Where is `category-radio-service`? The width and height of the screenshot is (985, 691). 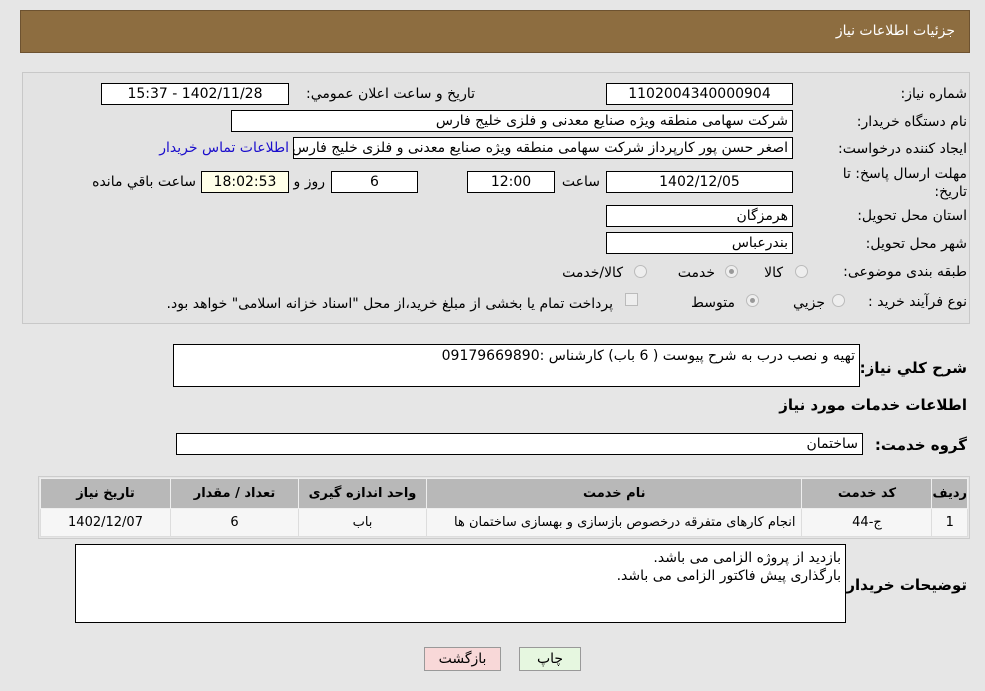
category-radio-service is located at coordinates (731, 271).